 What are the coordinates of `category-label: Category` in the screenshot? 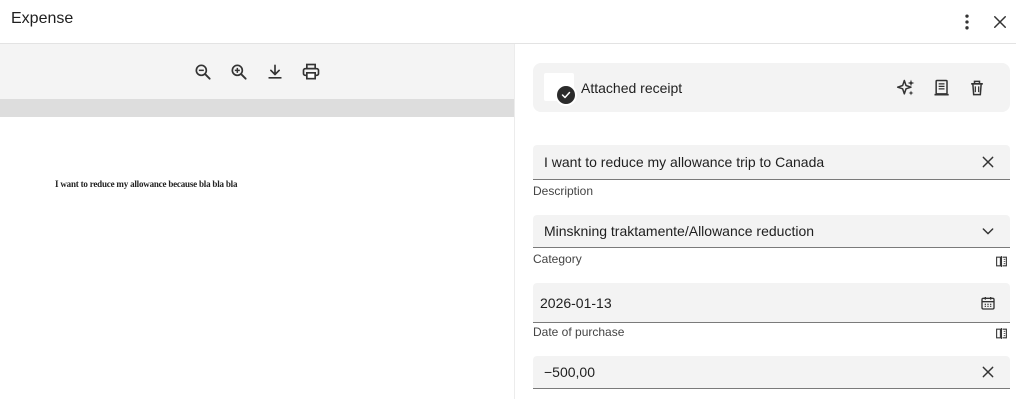 It's located at (557, 259).